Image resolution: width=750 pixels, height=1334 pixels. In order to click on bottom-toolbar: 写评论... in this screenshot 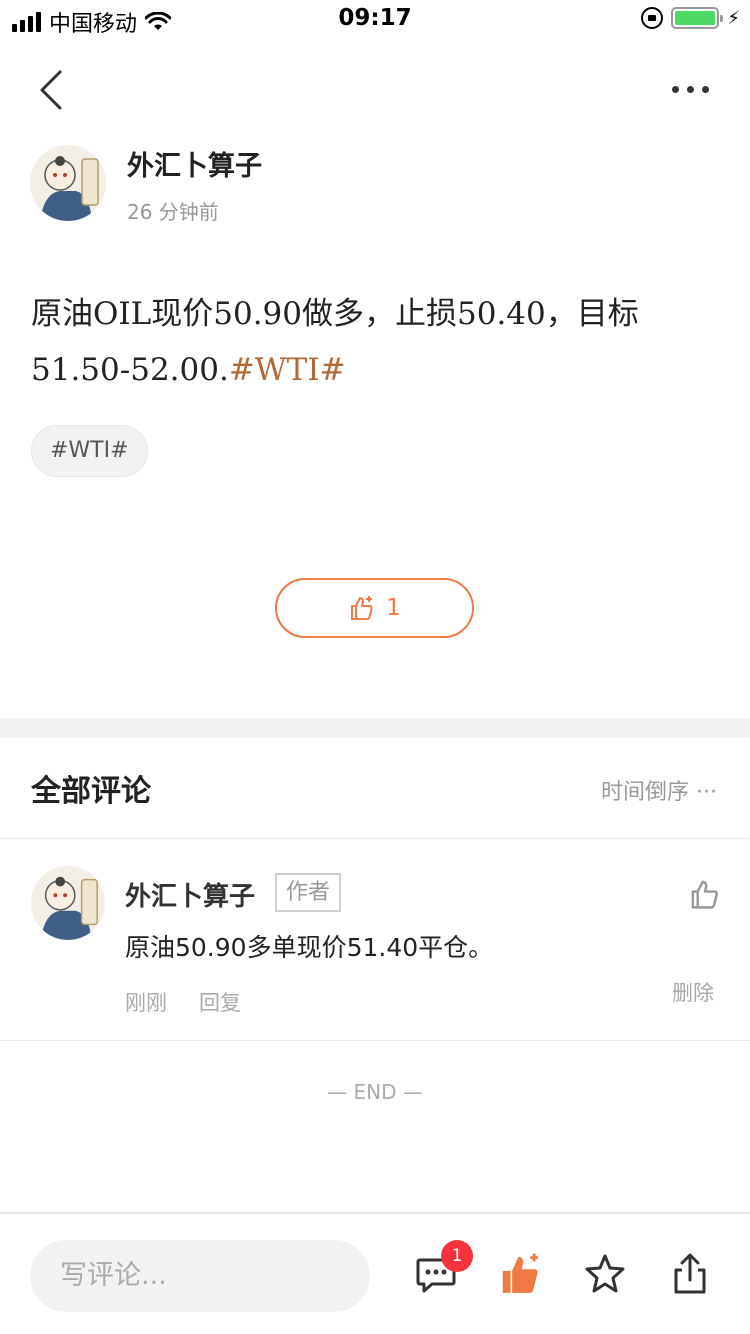, I will do `click(375, 1273)`.